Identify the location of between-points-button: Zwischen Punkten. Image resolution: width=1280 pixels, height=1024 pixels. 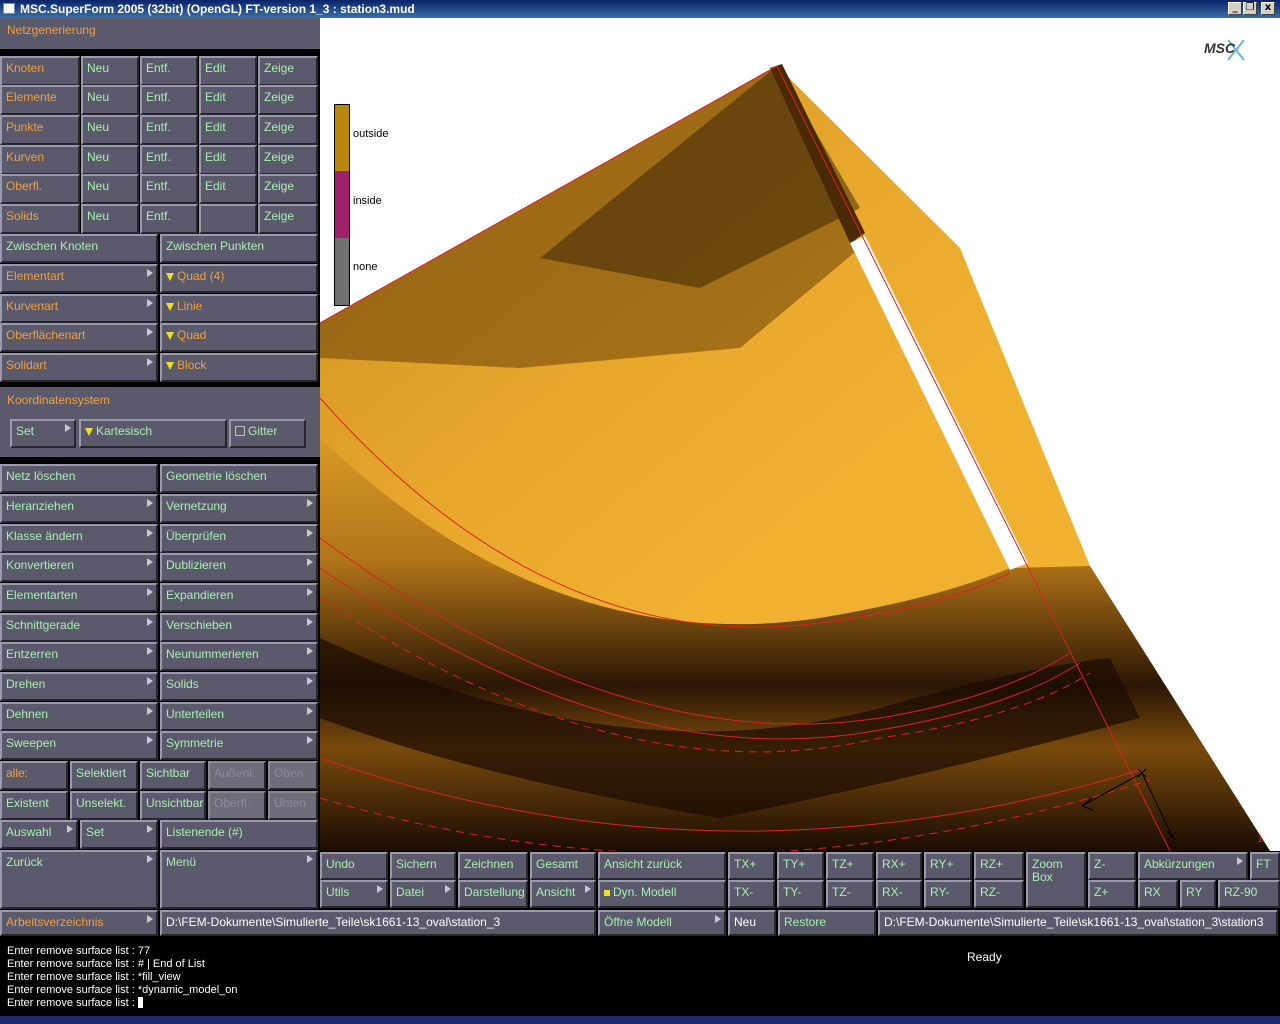
(239, 248).